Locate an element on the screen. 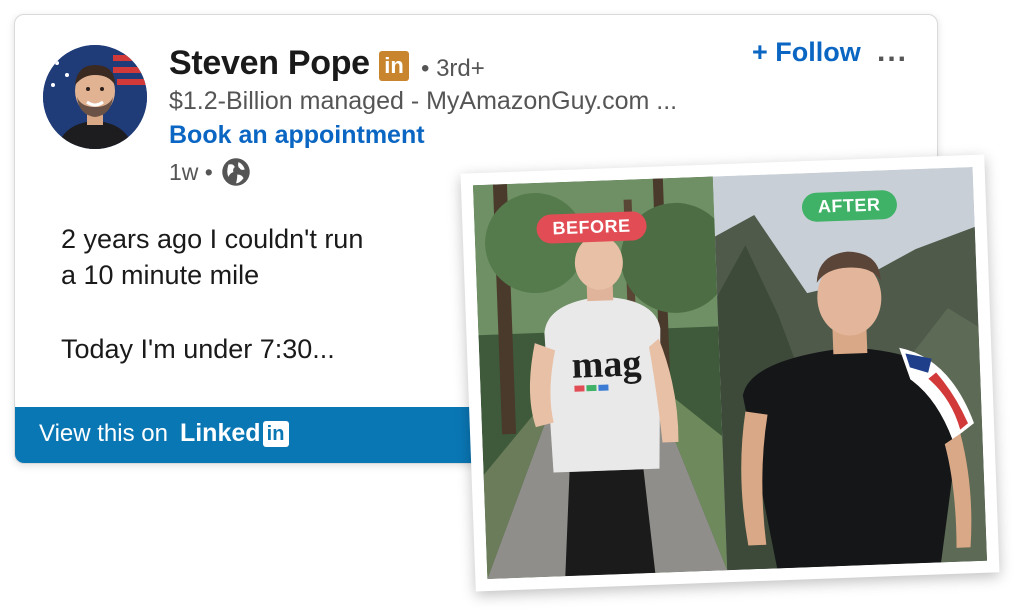 The height and width of the screenshot is (615, 1024). linkedin-premium-badge-icon: in is located at coordinates (394, 66).